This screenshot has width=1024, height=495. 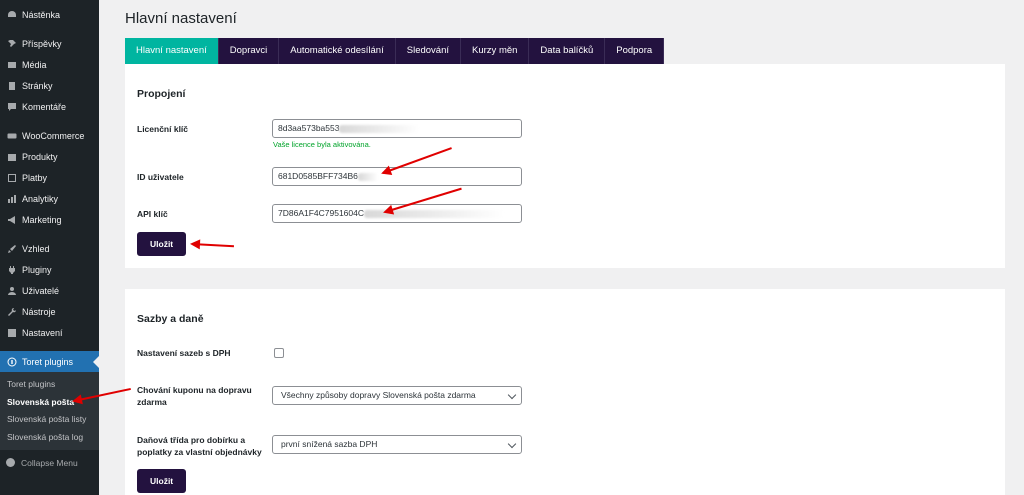 What do you see at coordinates (11, 177) in the screenshot?
I see `payments-icon` at bounding box center [11, 177].